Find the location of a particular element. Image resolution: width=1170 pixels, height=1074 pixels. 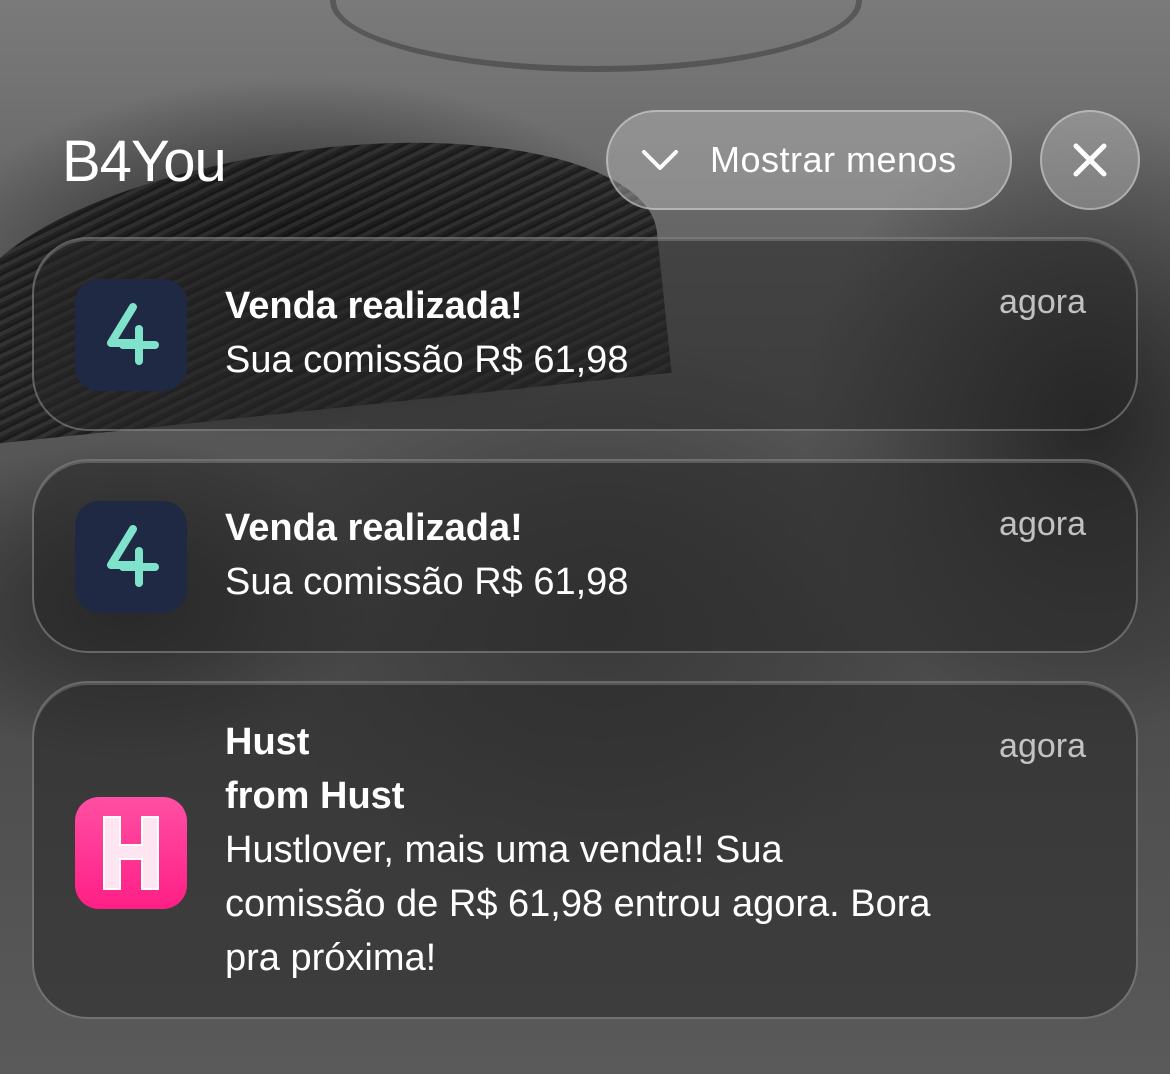

notification-body-line: Hustlover, mais uma venda!! Sua is located at coordinates (504, 850).